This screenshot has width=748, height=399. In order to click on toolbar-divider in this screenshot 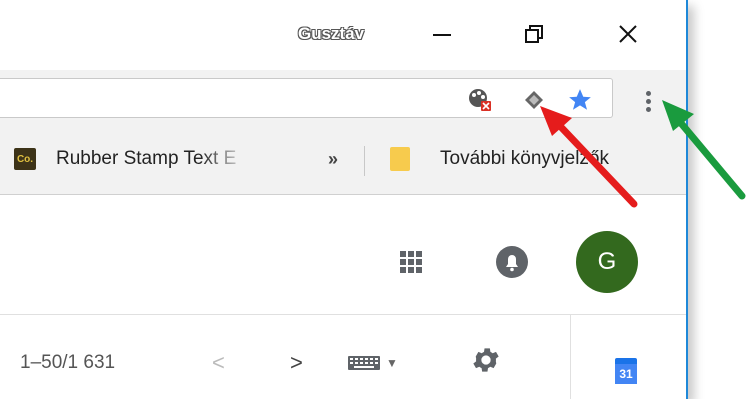, I will do `click(343, 314)`.